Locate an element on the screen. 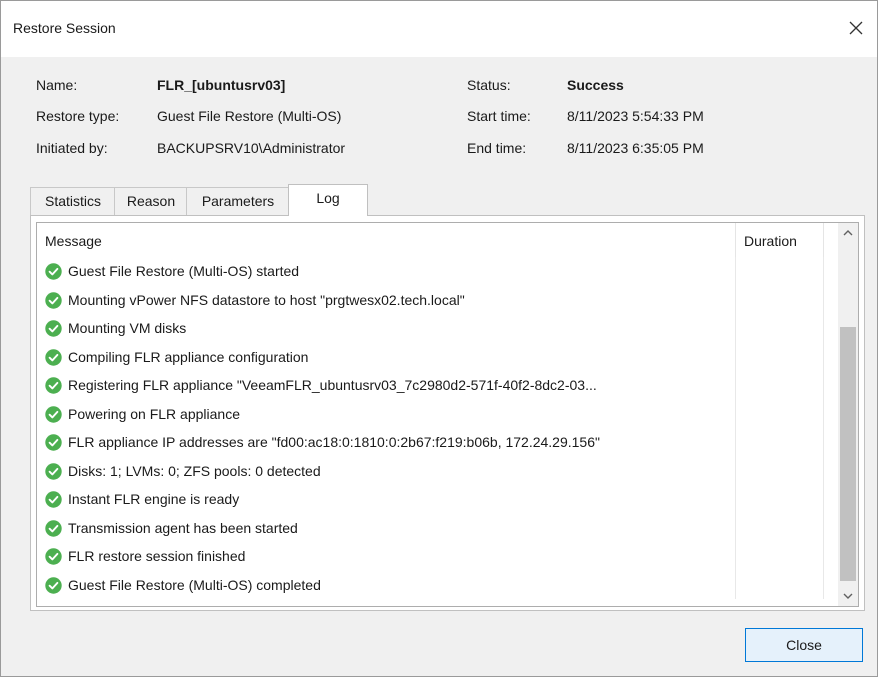 This screenshot has width=878, height=677. duration-column-label: Duration is located at coordinates (770, 241).